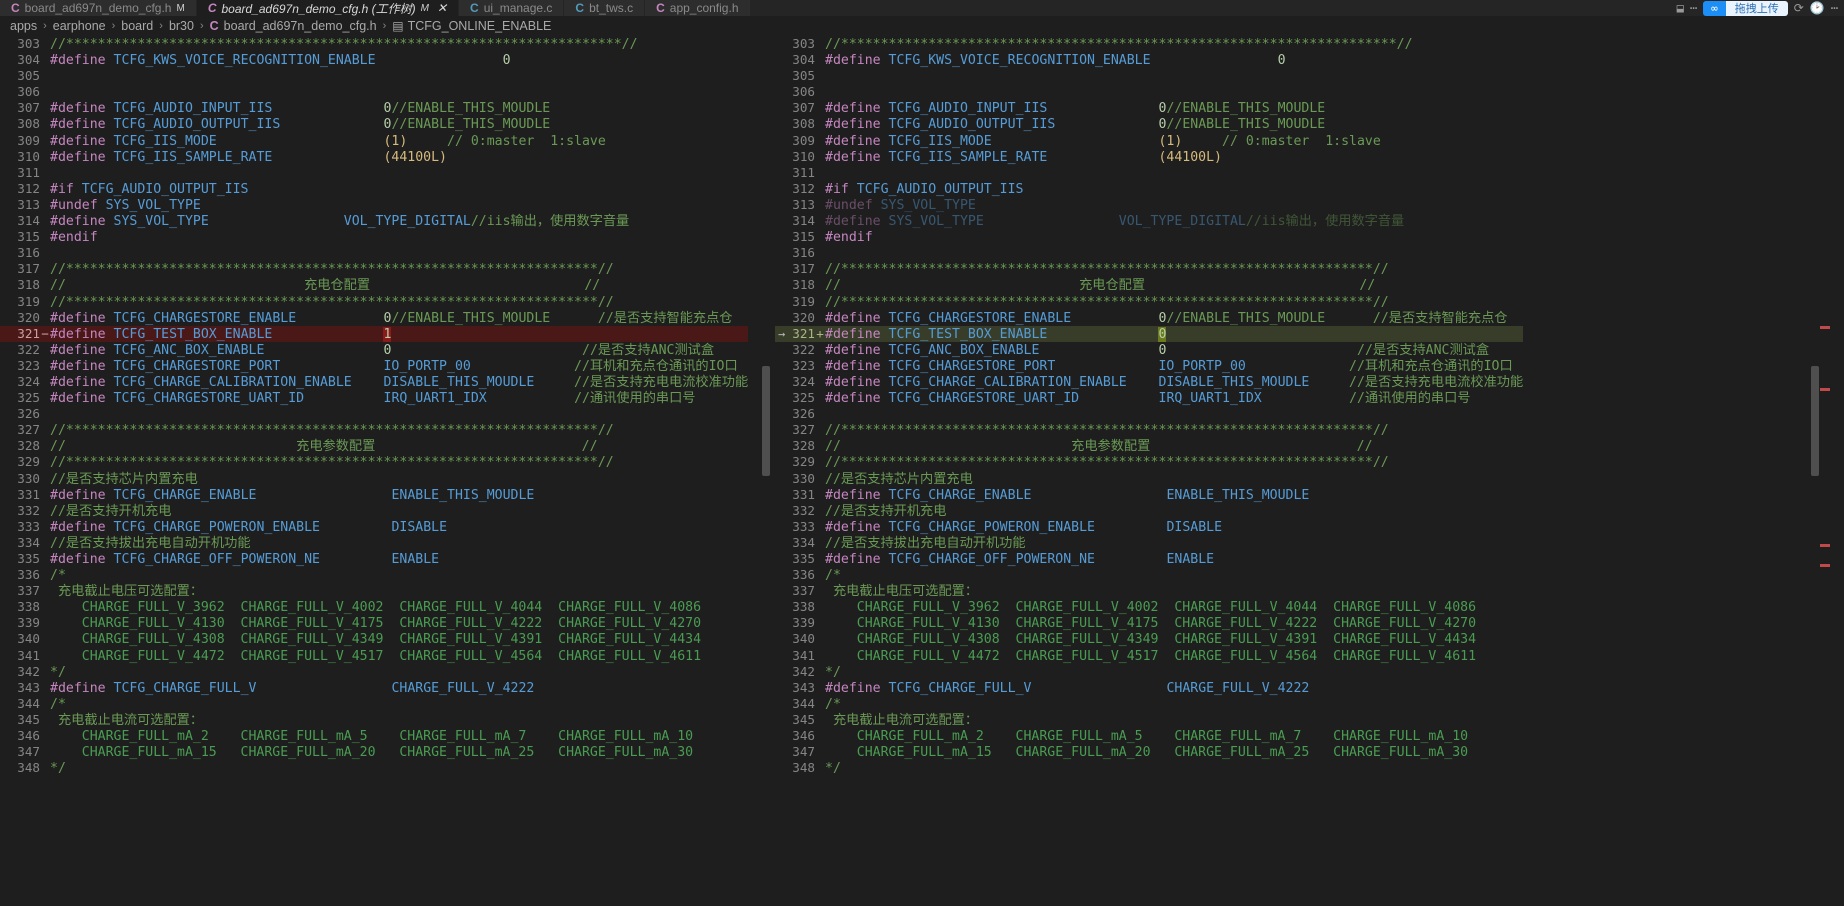 The width and height of the screenshot is (1844, 906). What do you see at coordinates (766, 471) in the screenshot?
I see `original-pane-scrollbar` at bounding box center [766, 471].